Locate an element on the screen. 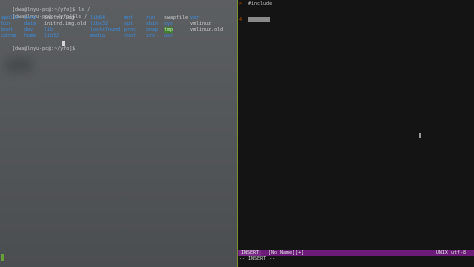 The width and height of the screenshot is (474, 267). sign-column-marker: > is located at coordinates (241, 4).